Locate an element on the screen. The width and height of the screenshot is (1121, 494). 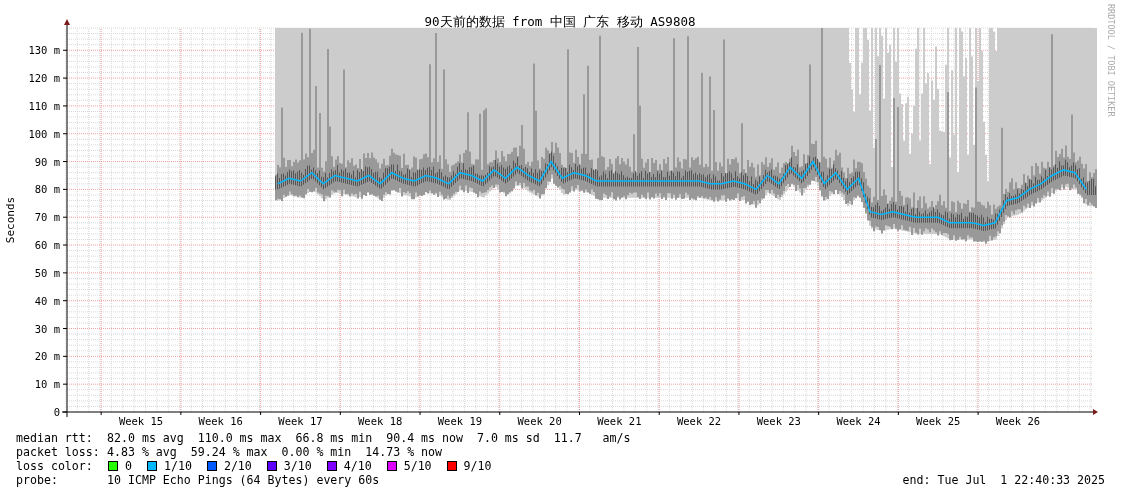
y-tick-label: 130 m is located at coordinates (44, 50).